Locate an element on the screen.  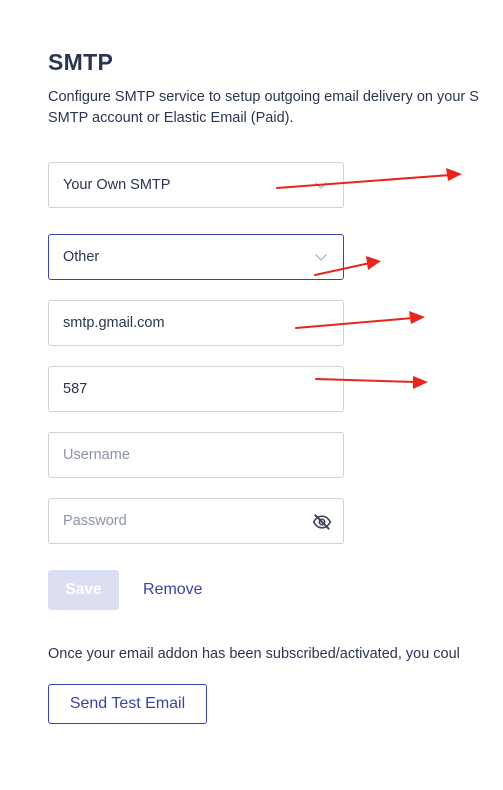
remove-link: Remove is located at coordinates (173, 590).